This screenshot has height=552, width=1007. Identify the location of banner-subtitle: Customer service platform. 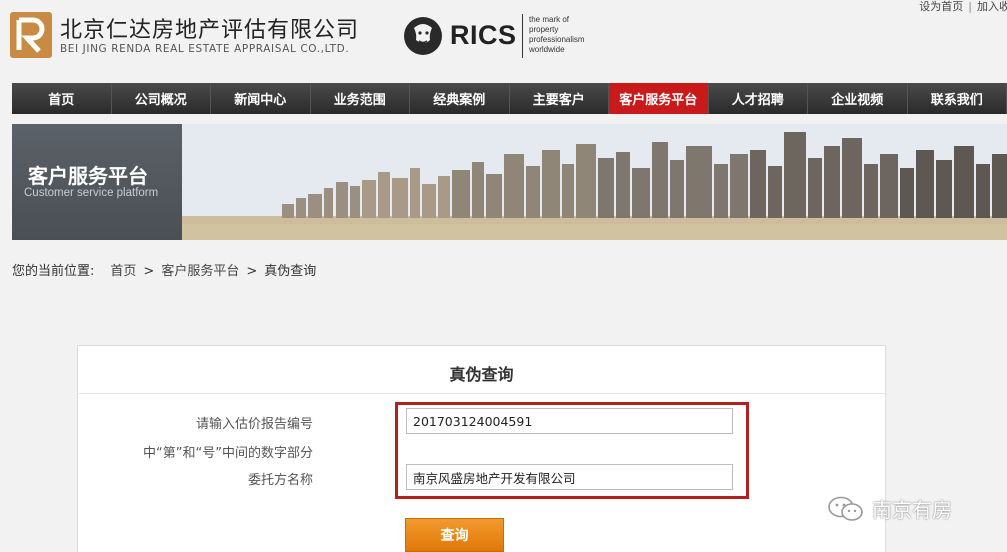
(91, 193).